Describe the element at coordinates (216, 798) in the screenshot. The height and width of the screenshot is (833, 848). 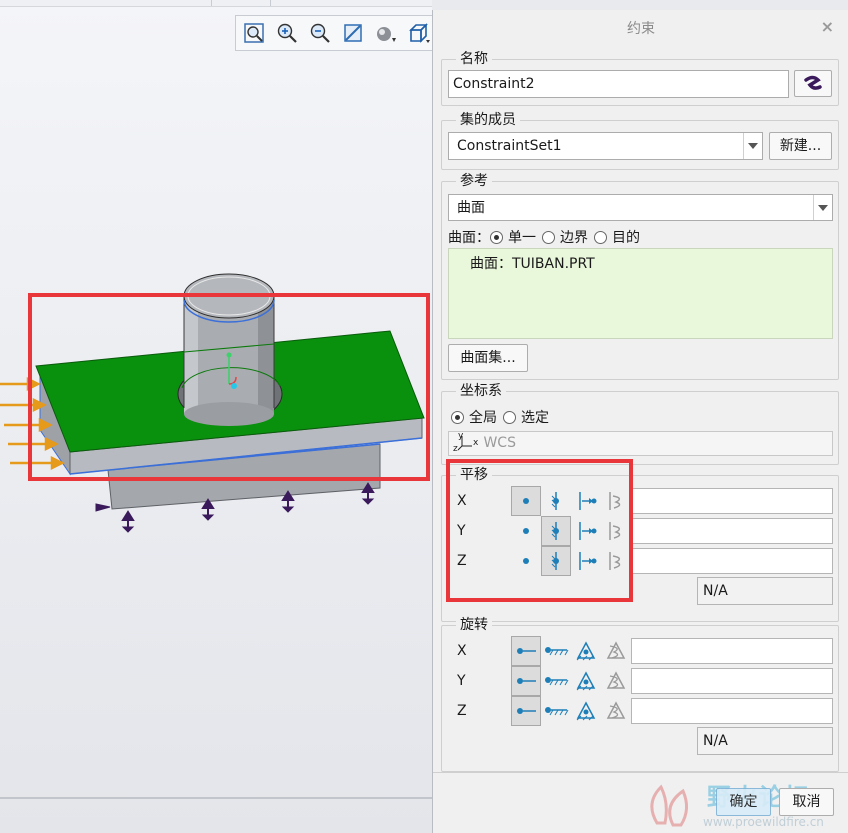
I see `viewport-divider` at that location.